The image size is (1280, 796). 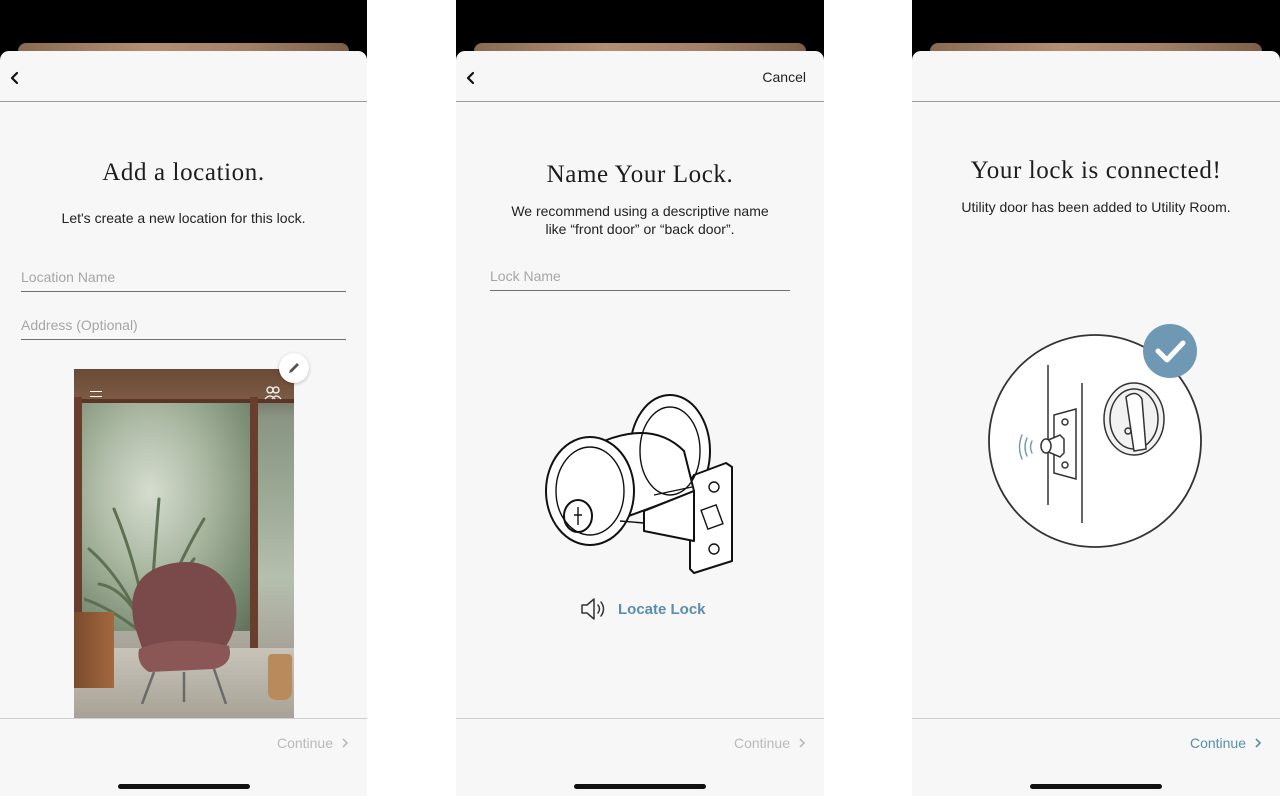 What do you see at coordinates (640, 174) in the screenshot?
I see `page-title: Name Your Lock.` at bounding box center [640, 174].